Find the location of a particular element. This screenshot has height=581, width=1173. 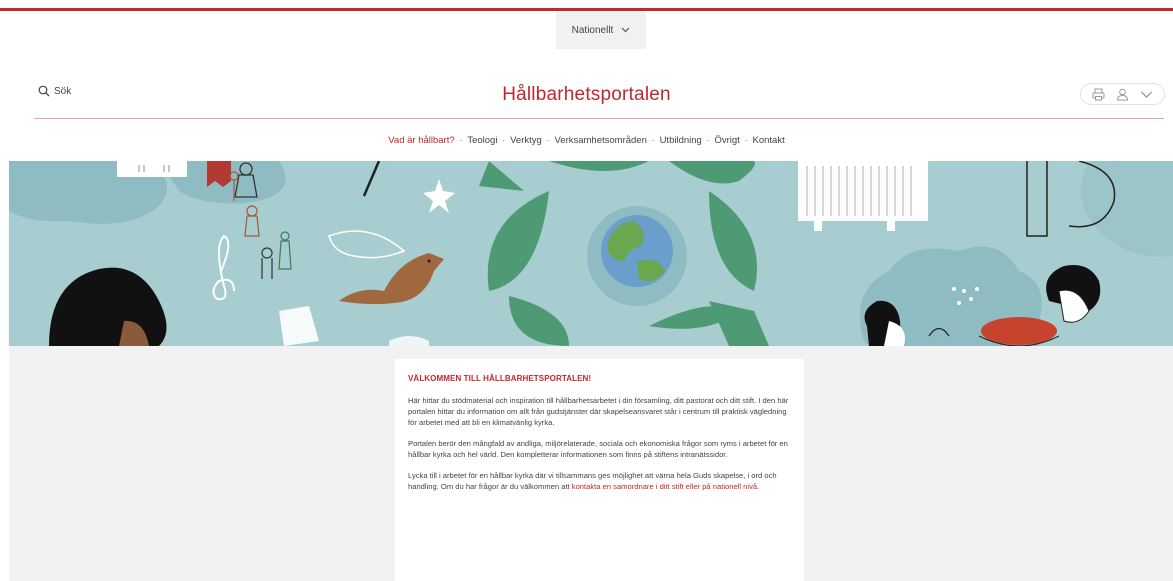

region-selector: Nationellt is located at coordinates (601, 30).